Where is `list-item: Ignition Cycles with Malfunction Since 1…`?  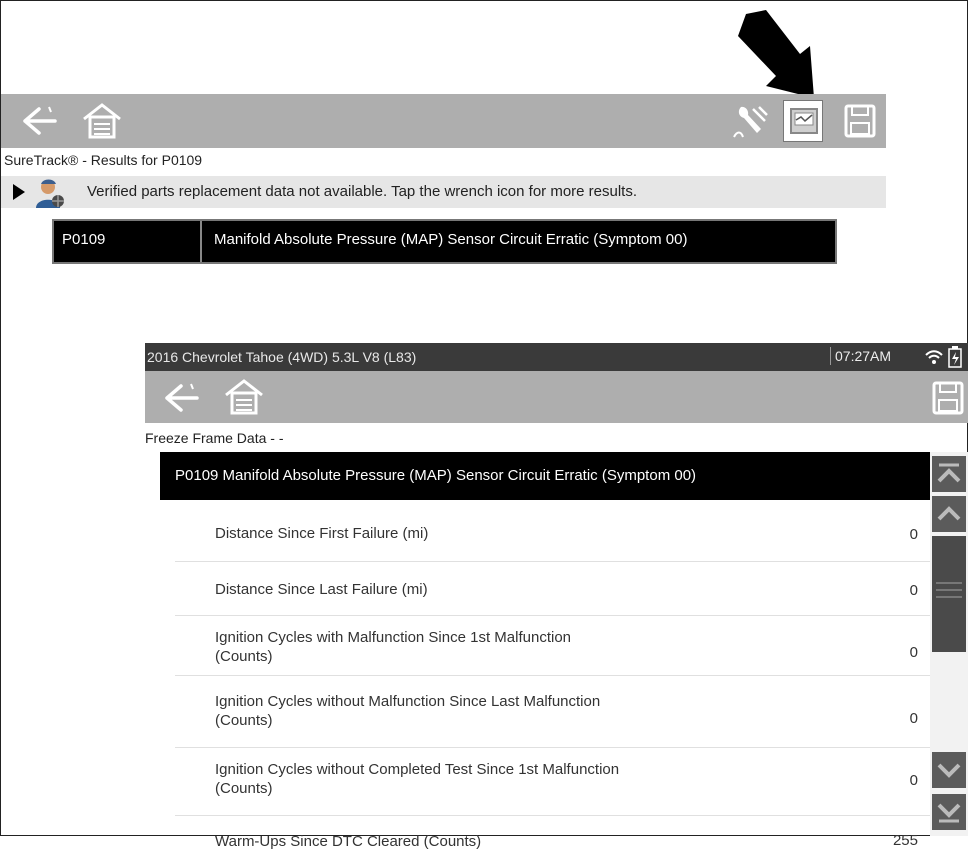
list-item: Ignition Cycles with Malfunction Since 1… is located at coordinates (552, 646).